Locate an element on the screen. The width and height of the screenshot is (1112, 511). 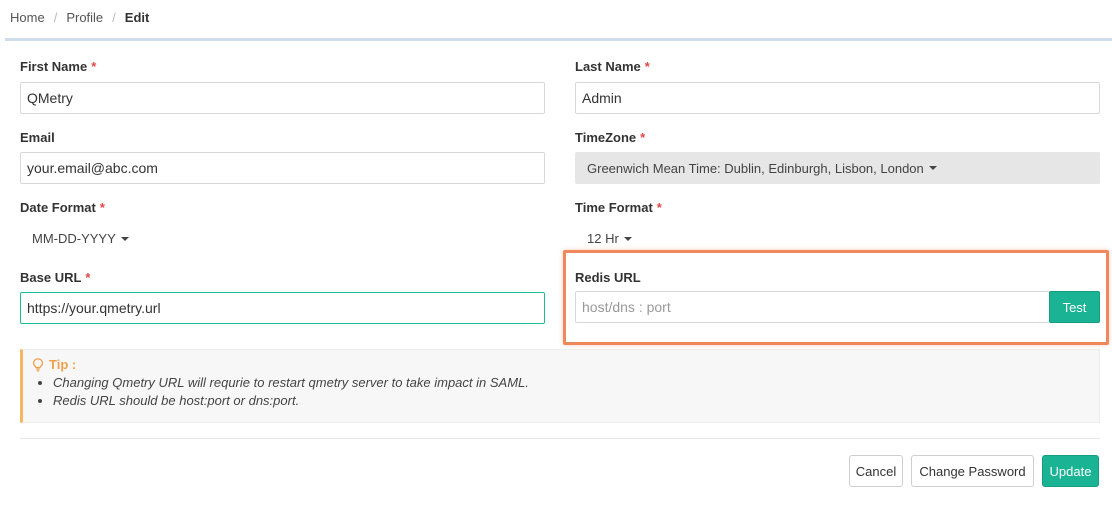
breadcrumb: Home / Profile / Edit is located at coordinates (79, 17).